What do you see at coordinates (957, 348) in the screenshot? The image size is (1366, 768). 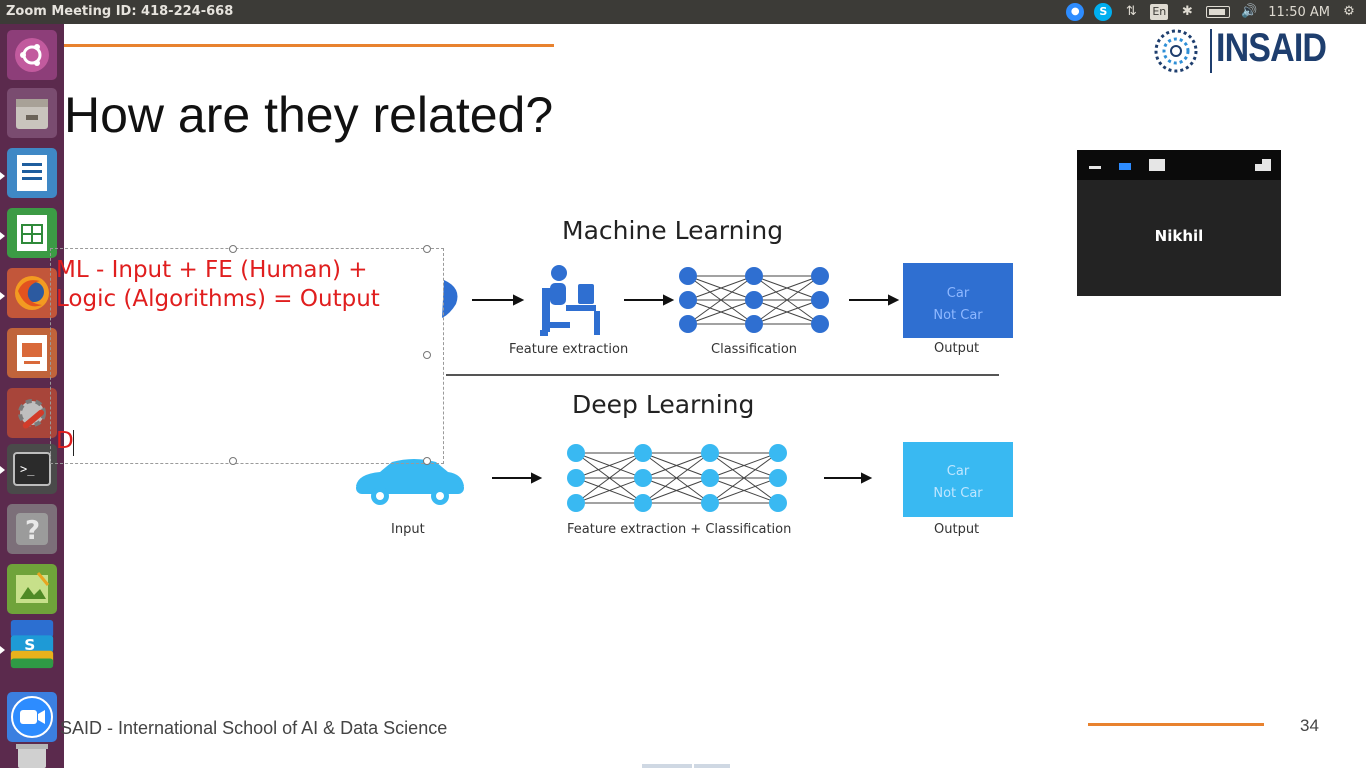 I see `ml-output-label: Output` at bounding box center [957, 348].